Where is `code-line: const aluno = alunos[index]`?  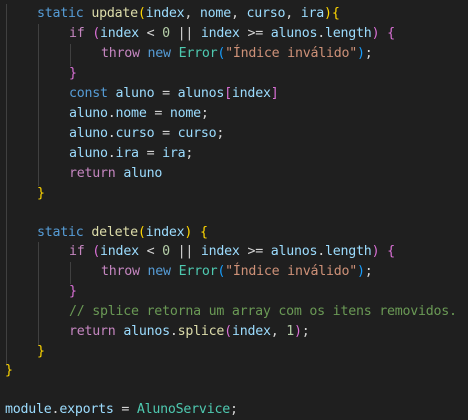
code-line: const aluno = alunos[index] is located at coordinates (174, 94).